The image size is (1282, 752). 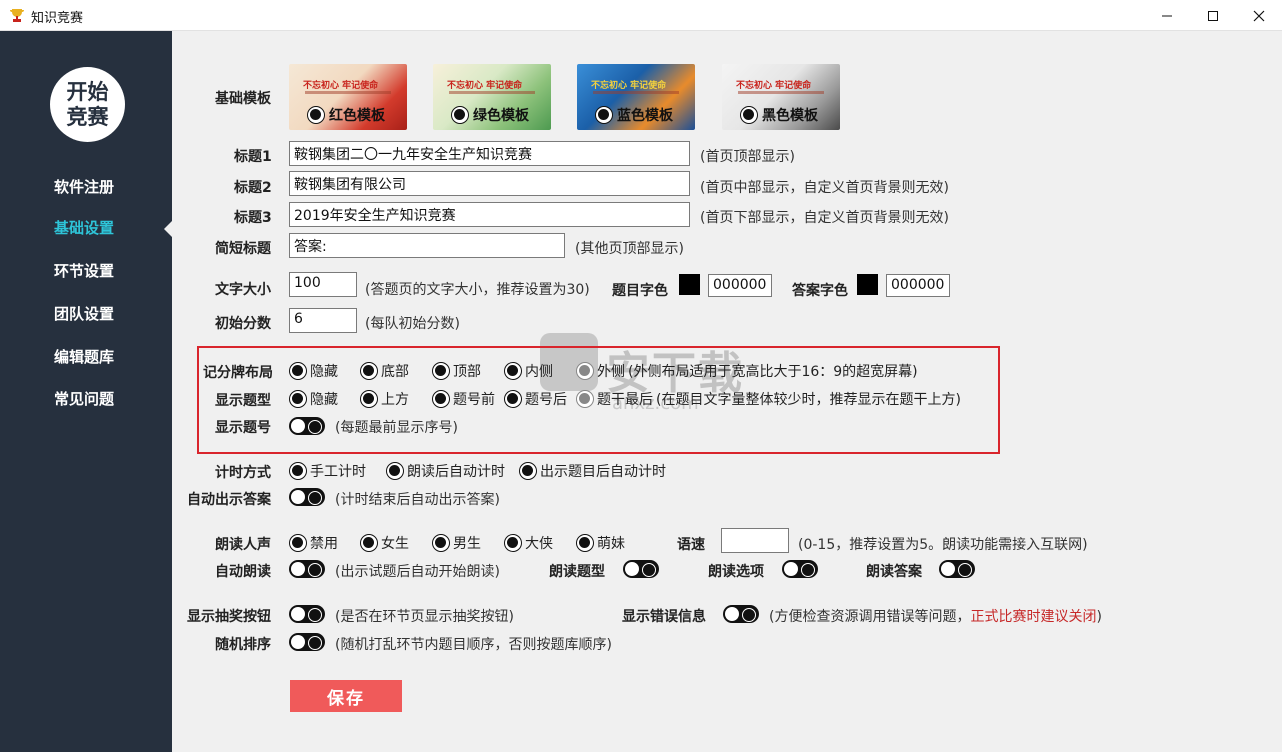 I want to click on title2-input: 鞍钢集团有限公司, so click(x=489, y=183).